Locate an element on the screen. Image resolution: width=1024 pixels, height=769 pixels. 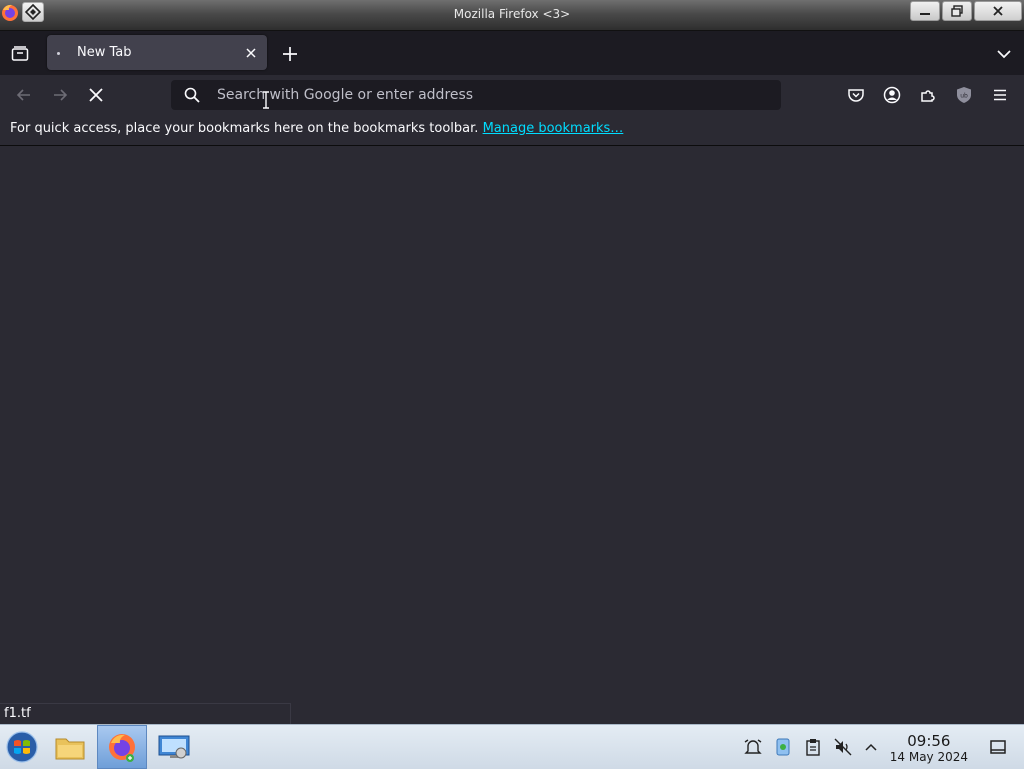
volume-muted-icon is located at coordinates (843, 747).